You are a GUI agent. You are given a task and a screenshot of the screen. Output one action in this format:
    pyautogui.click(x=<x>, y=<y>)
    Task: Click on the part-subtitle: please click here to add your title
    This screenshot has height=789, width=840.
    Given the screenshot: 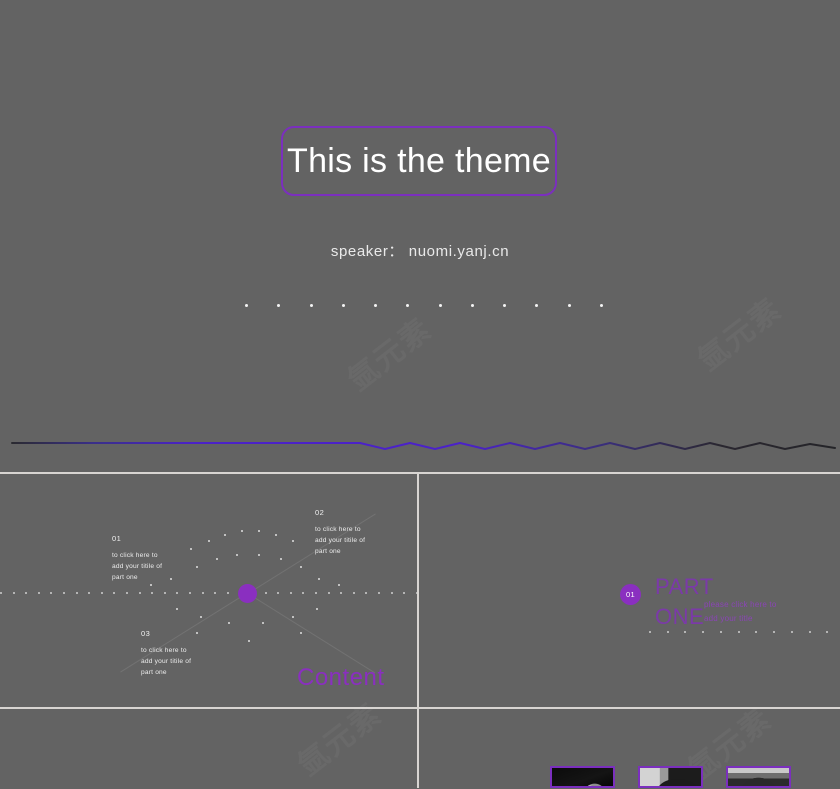 What is the action you would take?
    pyautogui.click(x=740, y=611)
    